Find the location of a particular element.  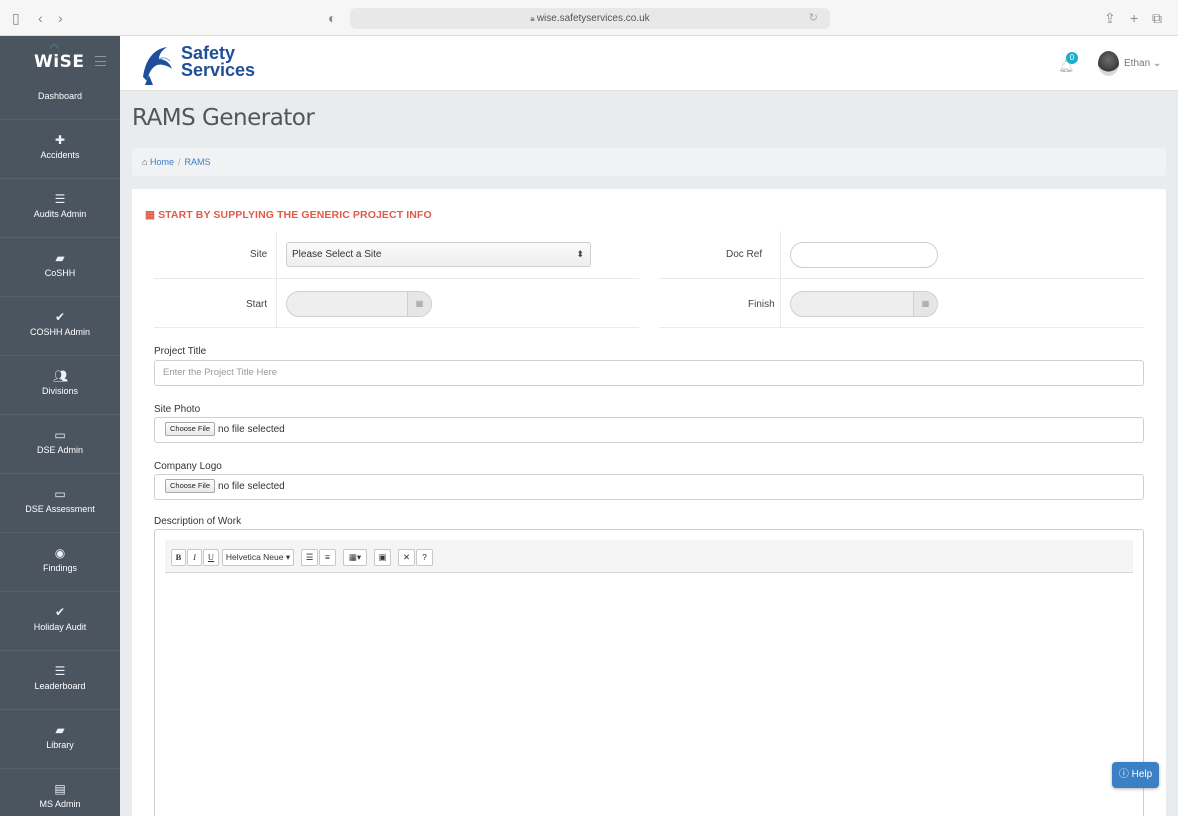

reload-icon: ↻ is located at coordinates (813, 18).